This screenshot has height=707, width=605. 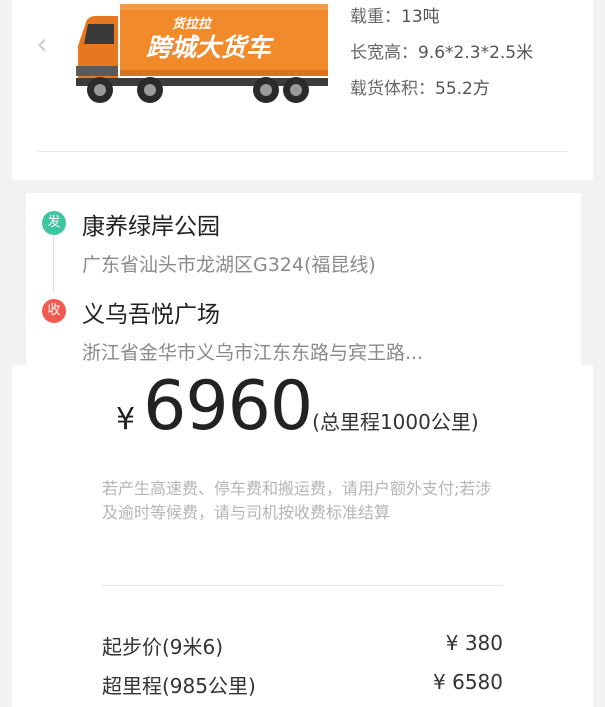 What do you see at coordinates (474, 643) in the screenshot?
I see `fee-value: ¥ 380` at bounding box center [474, 643].